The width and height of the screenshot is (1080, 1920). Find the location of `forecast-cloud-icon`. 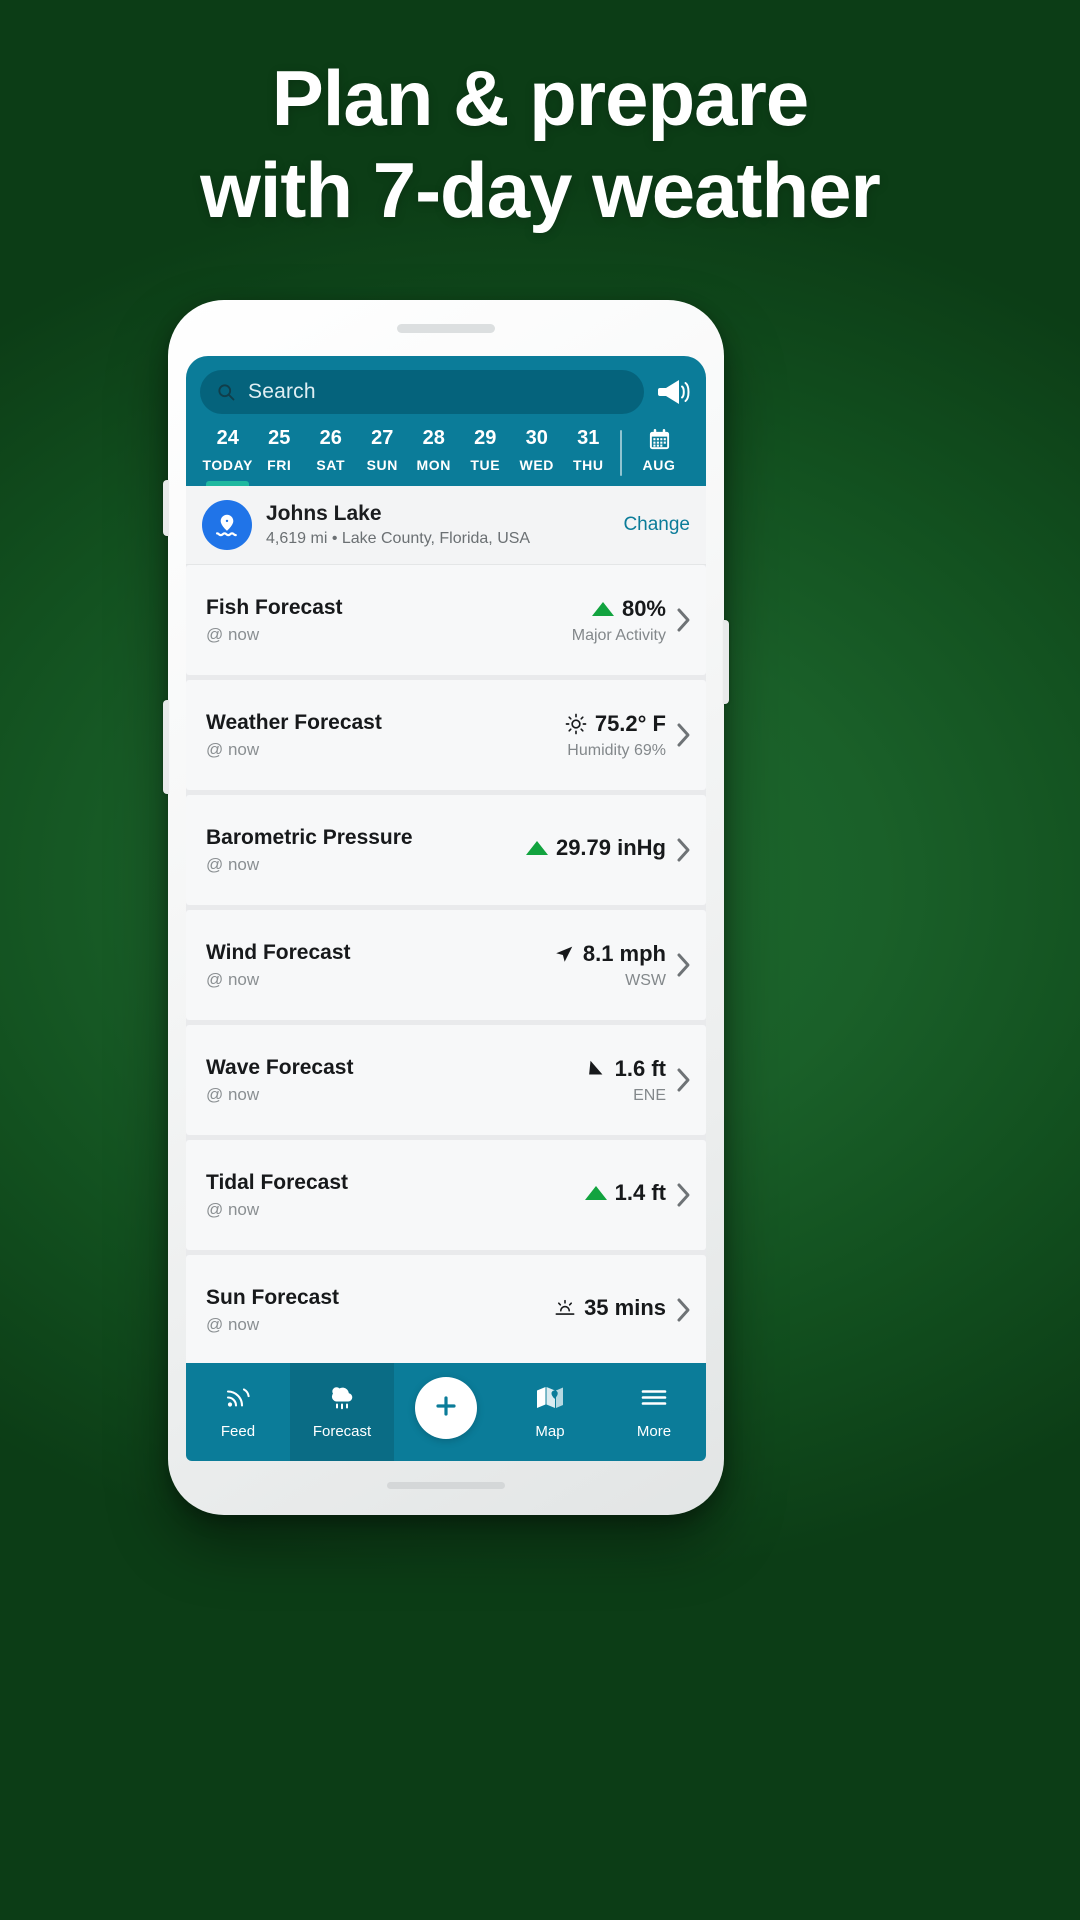

forecast-cloud-icon is located at coordinates (342, 1400).